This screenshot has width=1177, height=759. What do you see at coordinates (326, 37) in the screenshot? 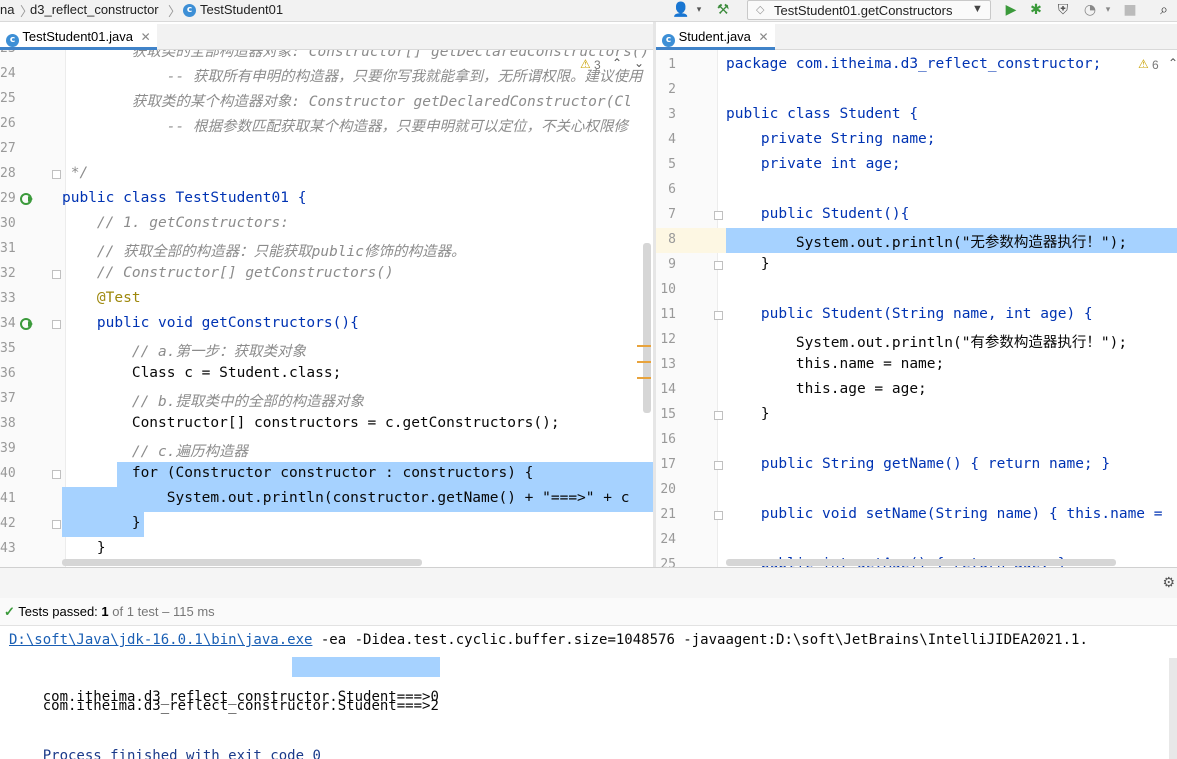
I see `left-tab-bar: c TestStudent01.java ✕` at bounding box center [326, 37].